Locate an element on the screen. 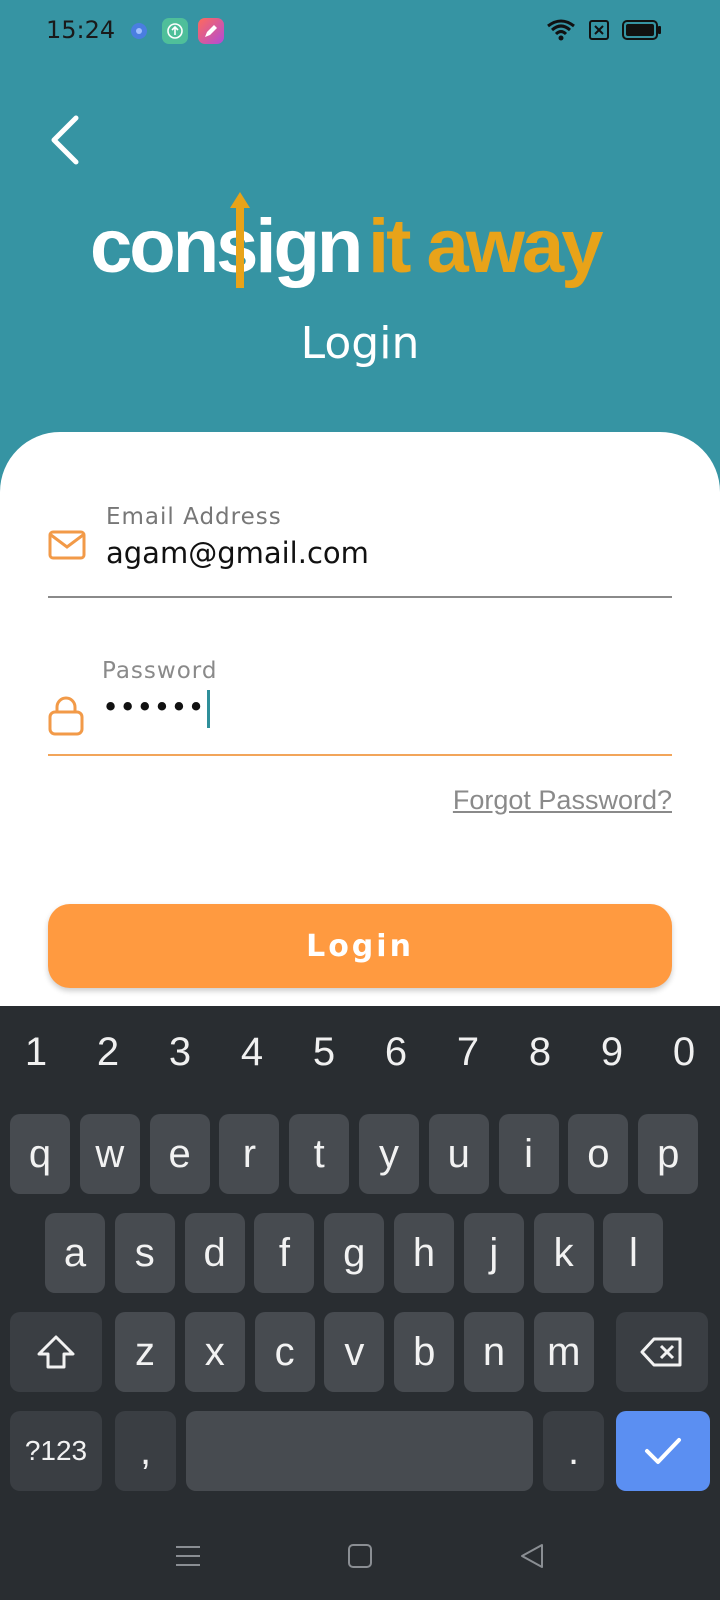 The image size is (720, 1600). consign-it-away-logo: consign it away is located at coordinates (348, 240).